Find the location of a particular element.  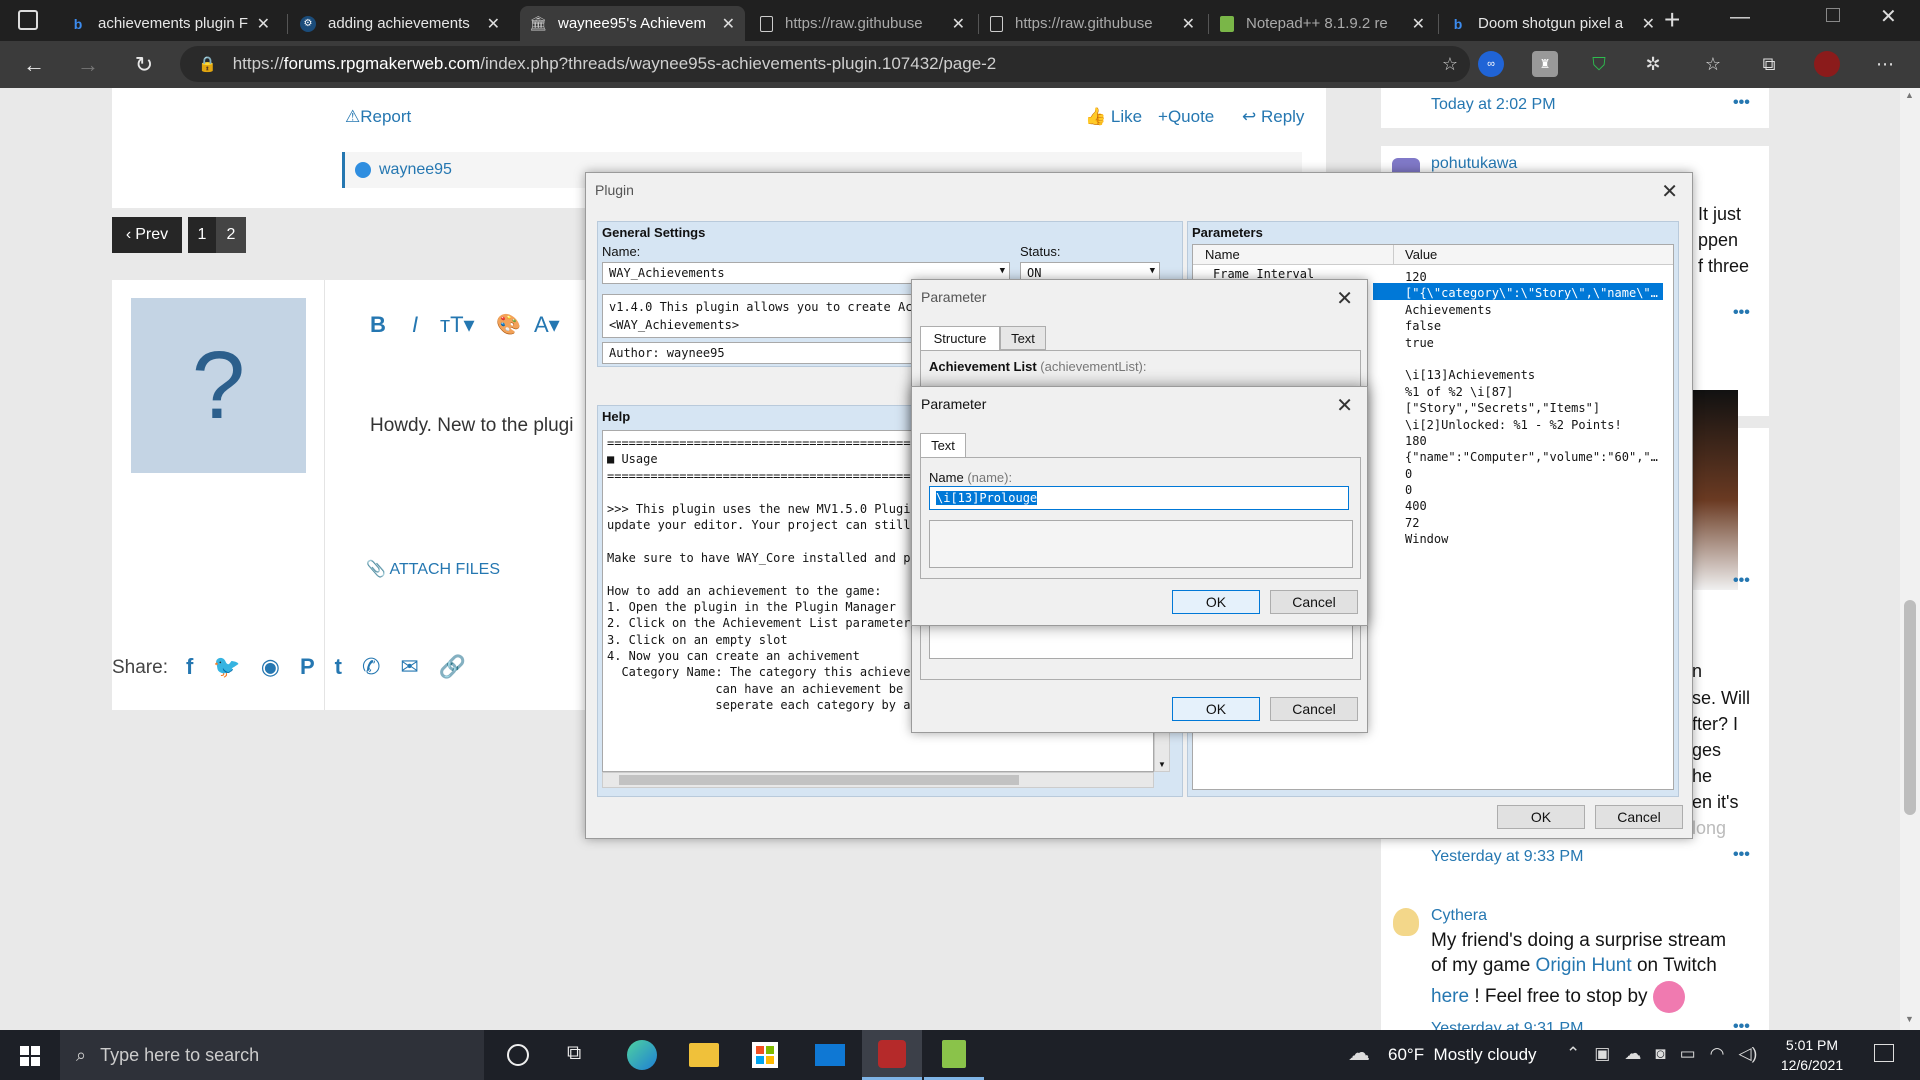

bold-icon: B is located at coordinates (378, 325).